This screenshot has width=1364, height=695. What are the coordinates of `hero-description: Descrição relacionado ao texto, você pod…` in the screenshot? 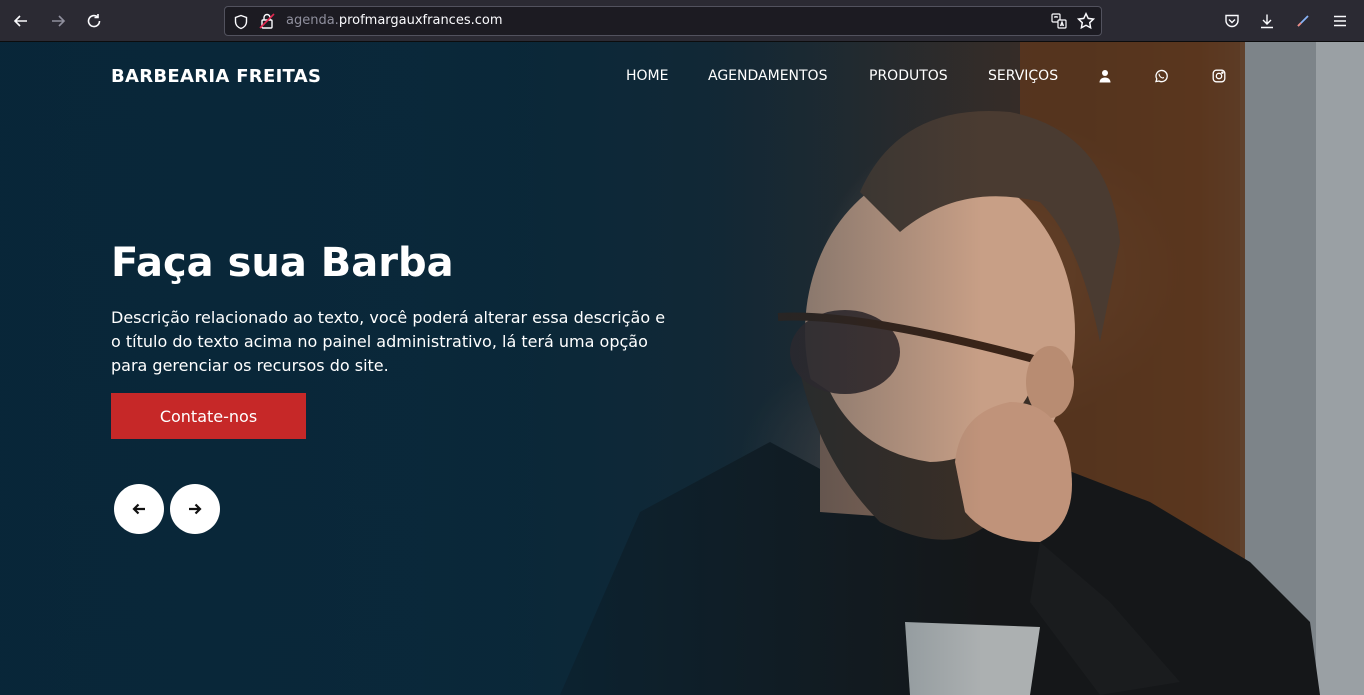 It's located at (388, 341).